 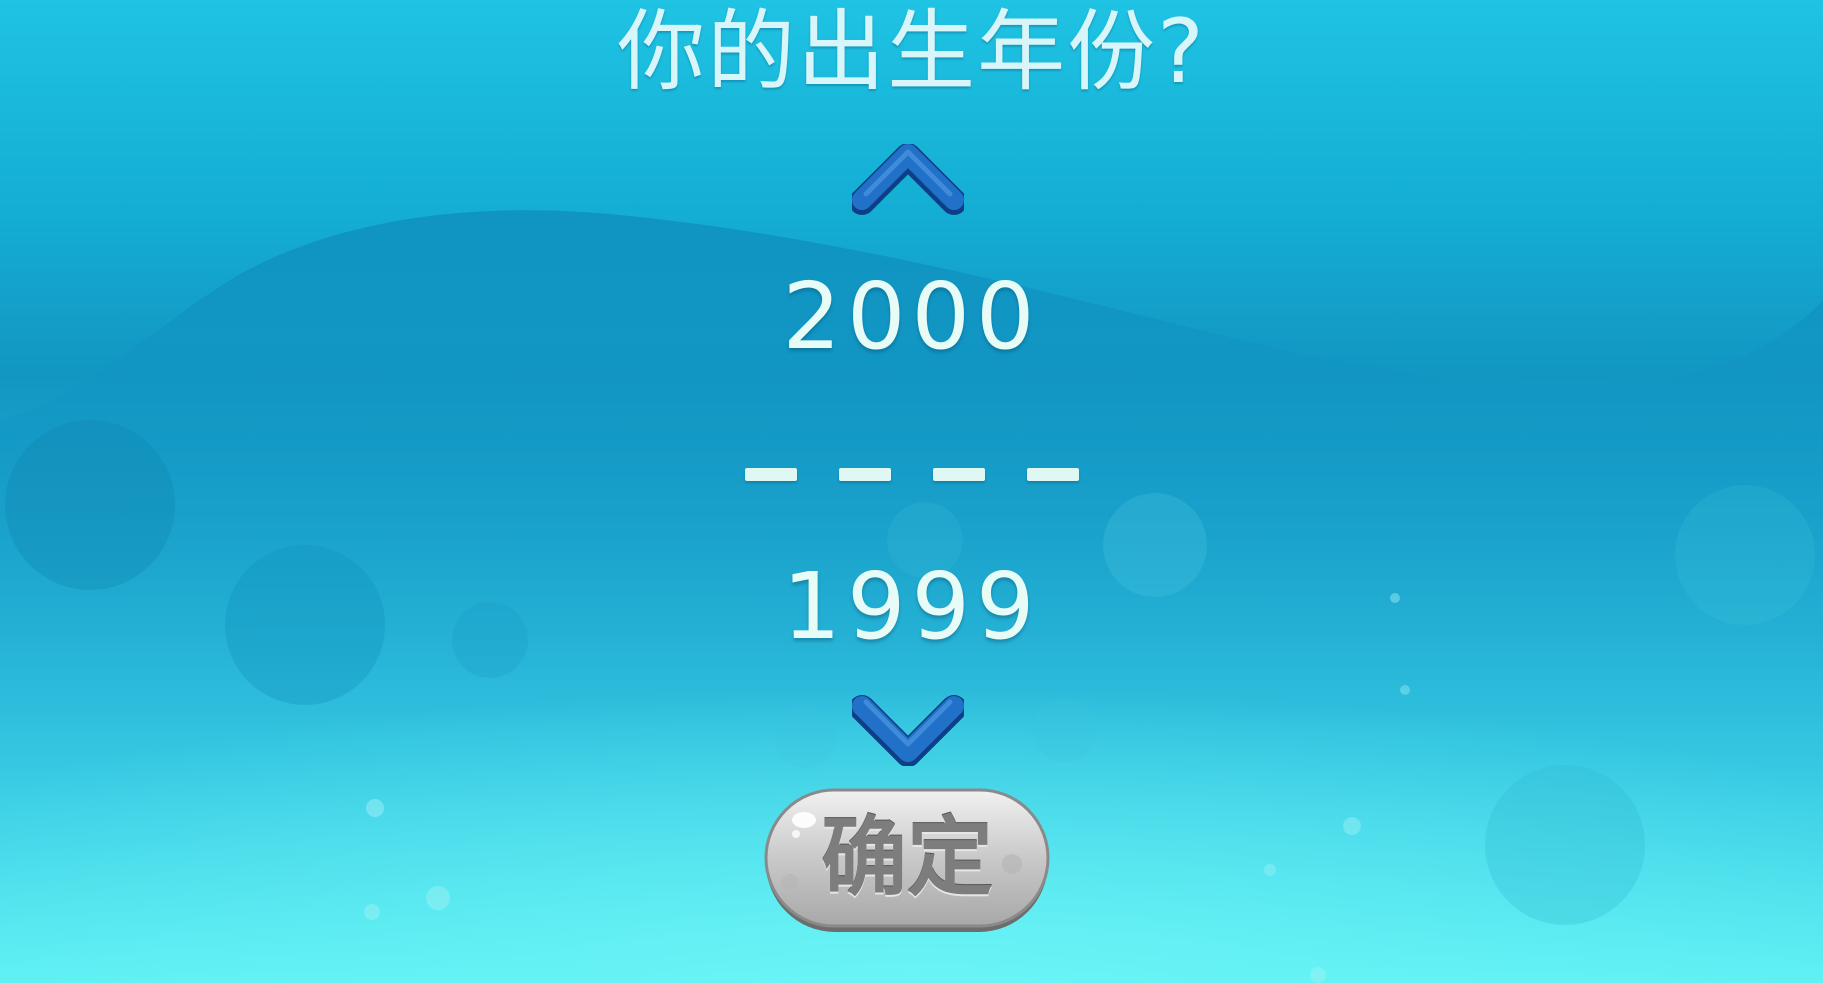 I want to click on previous-year-option: 2000, so click(x=911, y=317).